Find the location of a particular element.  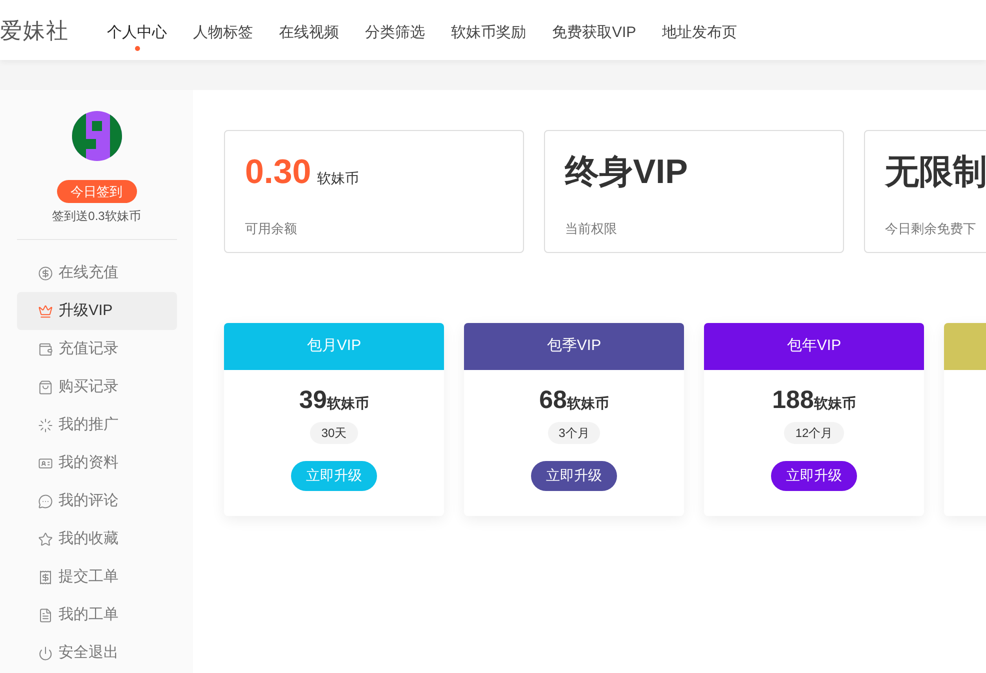

plan-price: 188 is located at coordinates (793, 400).